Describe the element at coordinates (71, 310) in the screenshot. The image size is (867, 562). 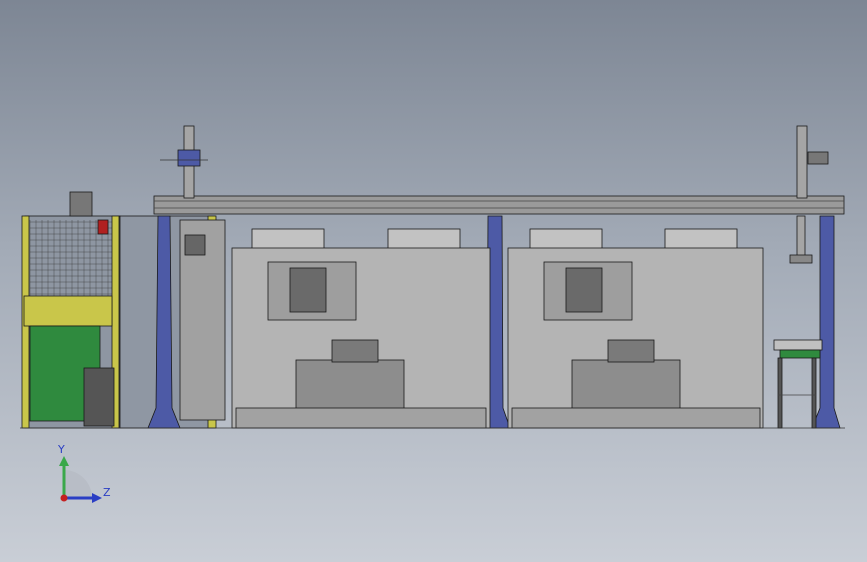
I see `safety-fence-cell` at that location.